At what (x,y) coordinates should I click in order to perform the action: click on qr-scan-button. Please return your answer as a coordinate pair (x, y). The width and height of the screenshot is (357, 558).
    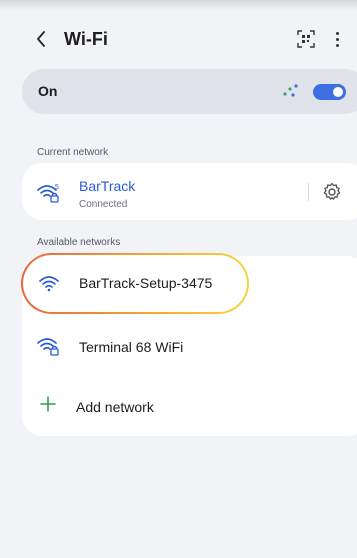
    Looking at the image, I should click on (306, 39).